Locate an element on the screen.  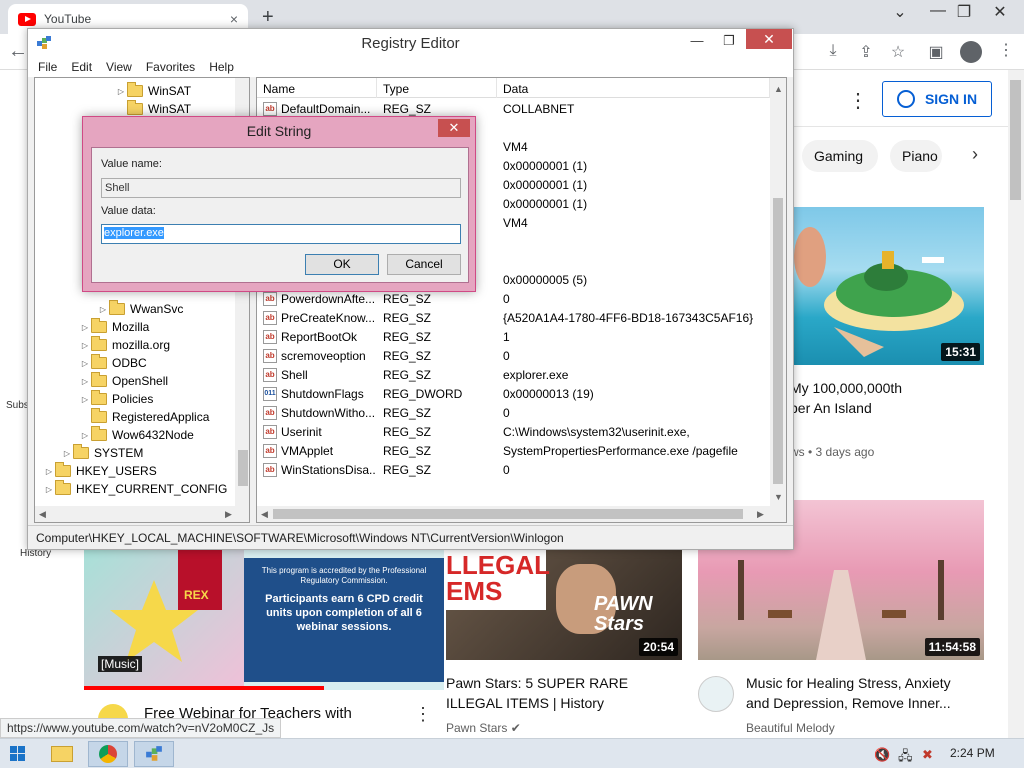
chip-piano: Piano is located at coordinates (916, 156).